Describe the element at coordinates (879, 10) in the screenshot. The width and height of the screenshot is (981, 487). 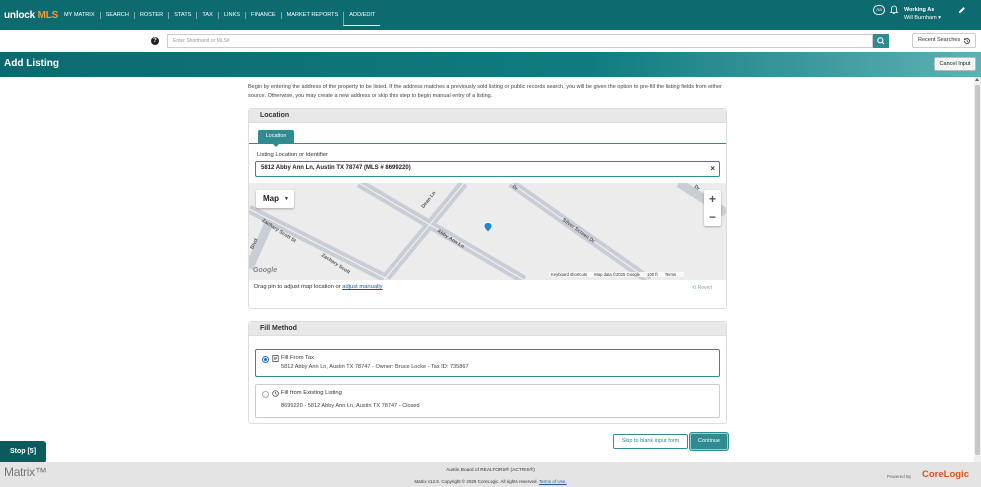
I see `text-size-button: Aa` at that location.